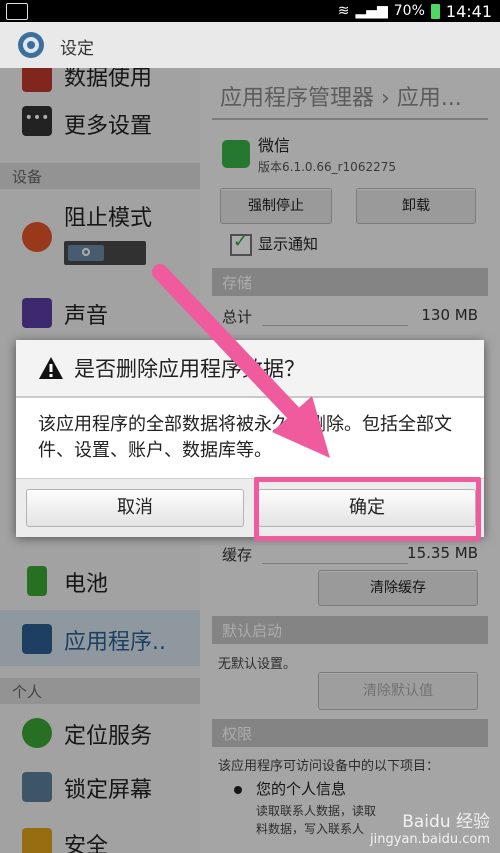  What do you see at coordinates (468, 11) in the screenshot?
I see `clock: 14:41` at bounding box center [468, 11].